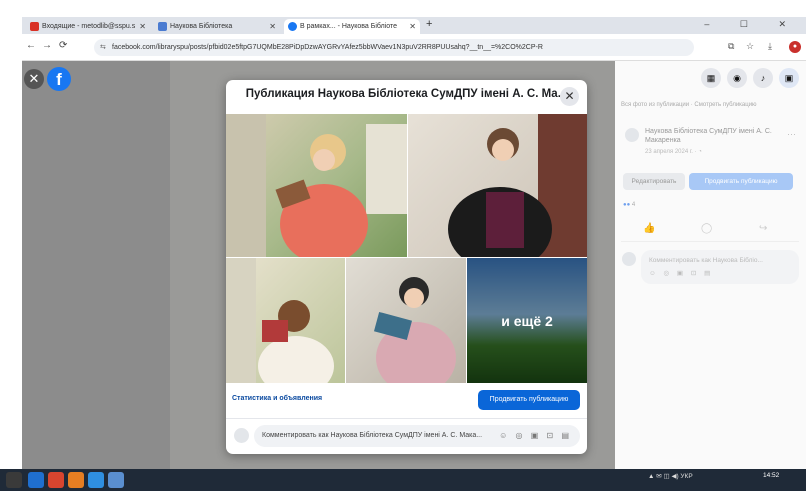 This screenshot has width=806, height=491. I want to click on new-tab-button: +, so click(429, 24).